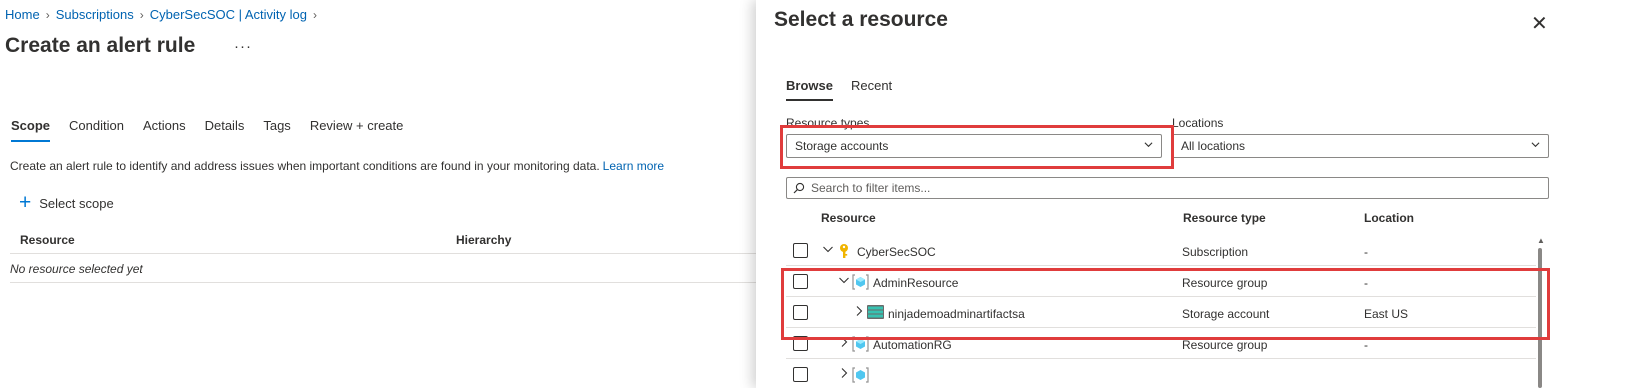 This screenshot has height=388, width=1639. Describe the element at coordinates (1198, 123) in the screenshot. I see `locations-label: Locations` at that location.